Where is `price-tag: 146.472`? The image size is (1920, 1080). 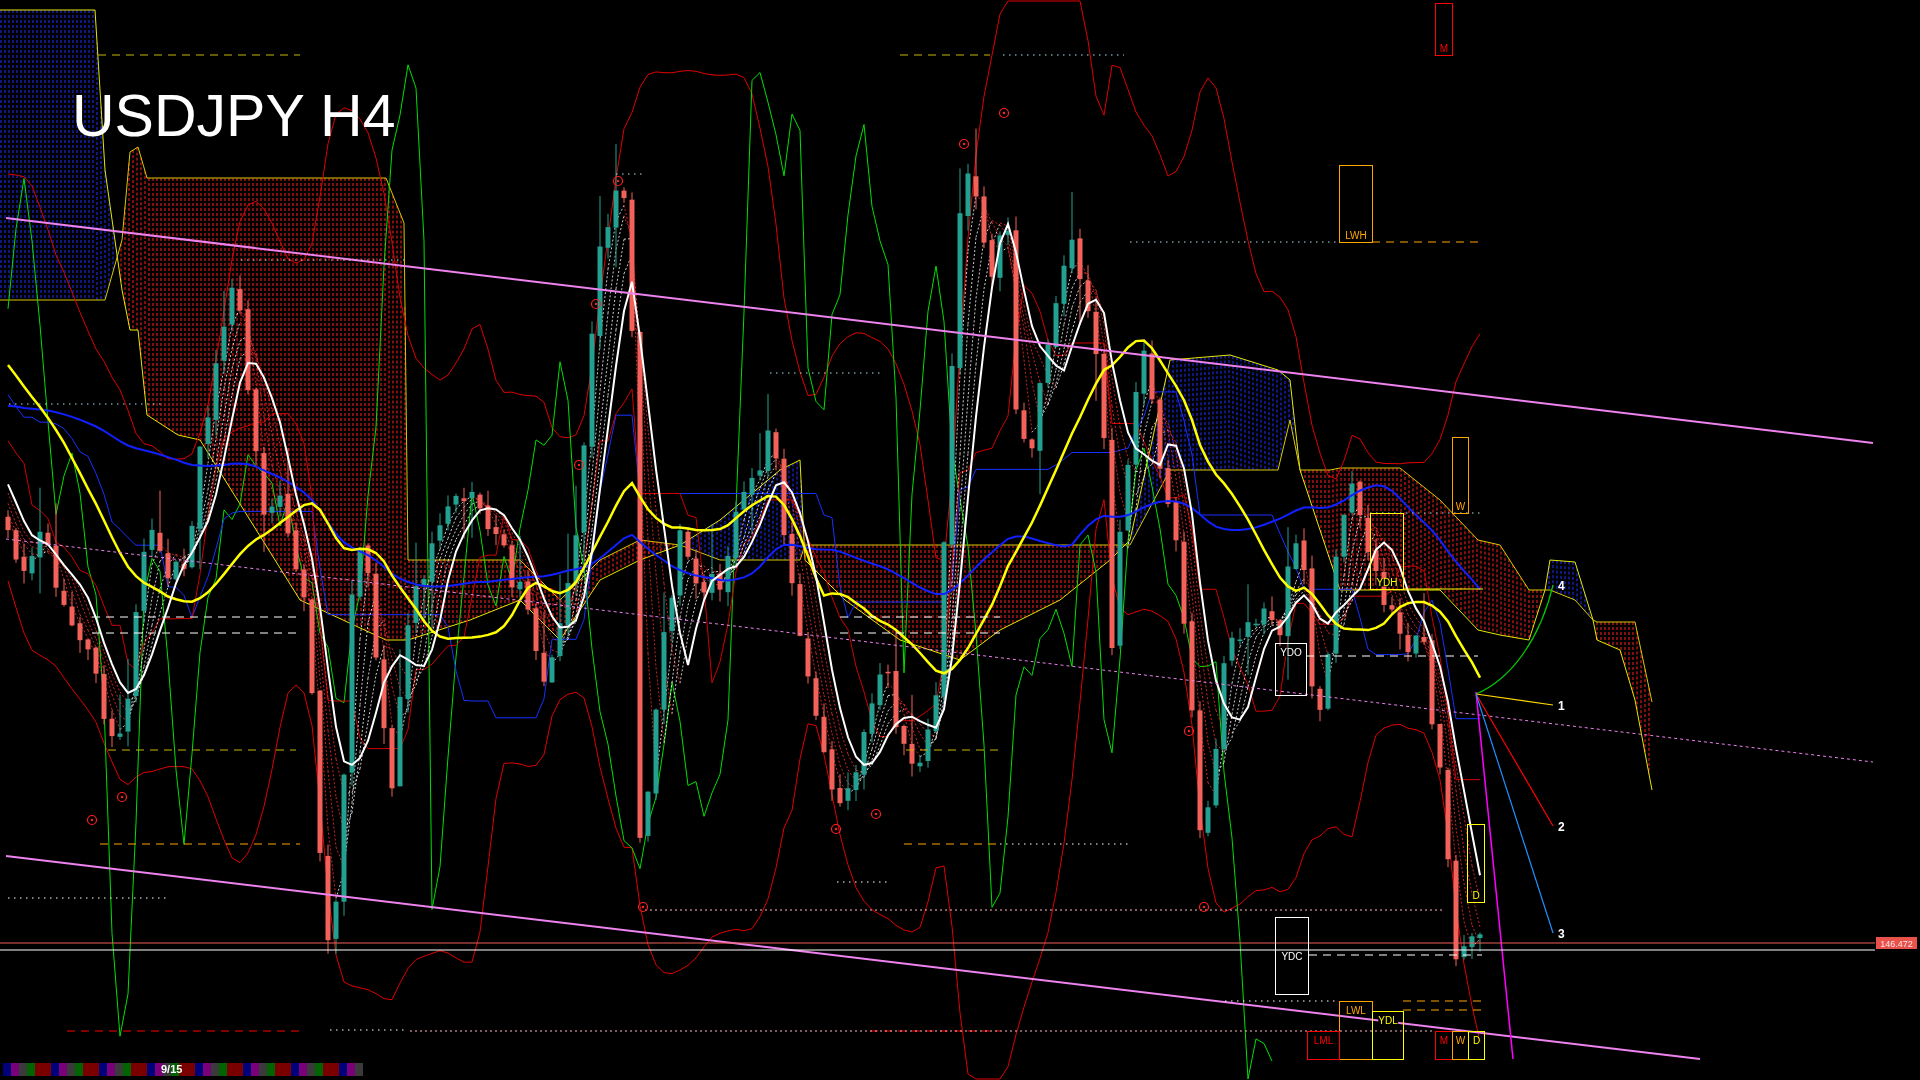
price-tag: 146.472 is located at coordinates (1896, 943).